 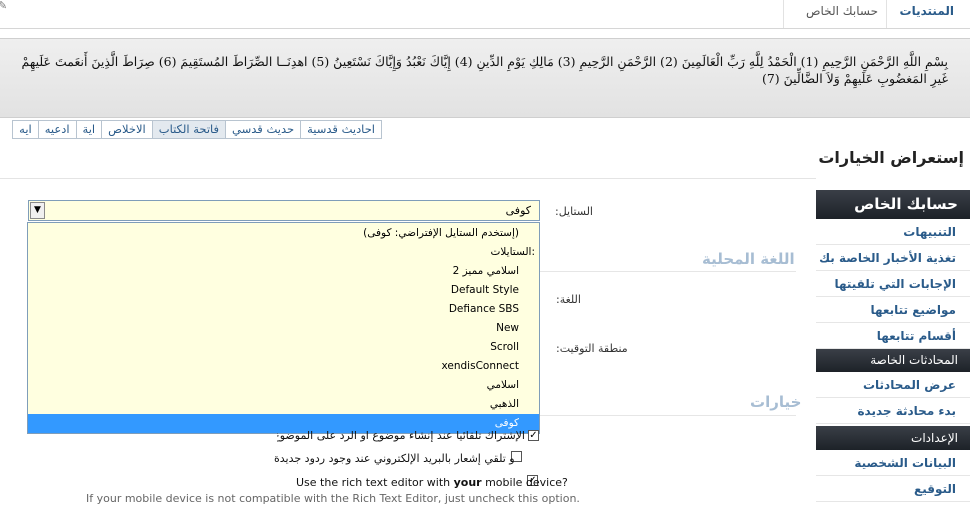 What do you see at coordinates (263, 129) in the screenshot?
I see `tab-hadith-qudsi: حديث قدسي` at bounding box center [263, 129].